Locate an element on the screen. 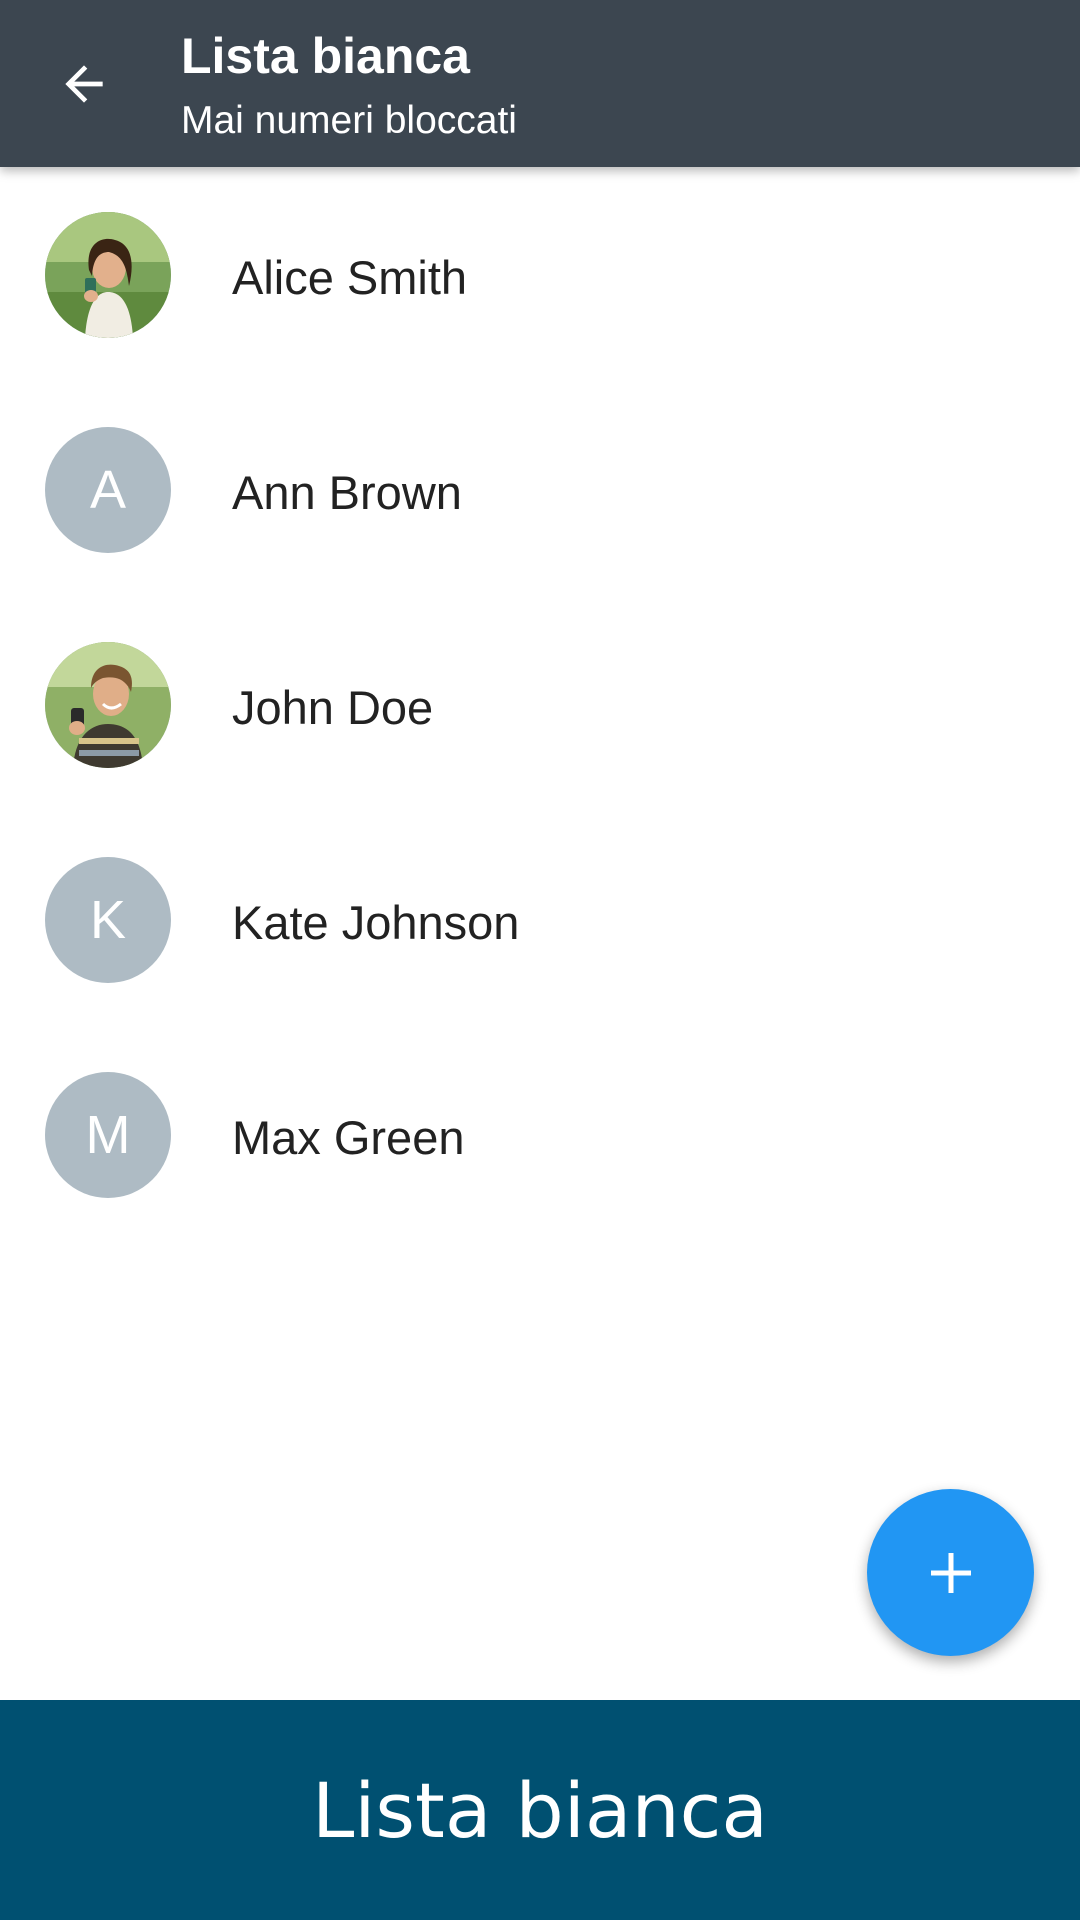 The height and width of the screenshot is (1920, 1080). contact-name: Alice Smith is located at coordinates (350, 277).